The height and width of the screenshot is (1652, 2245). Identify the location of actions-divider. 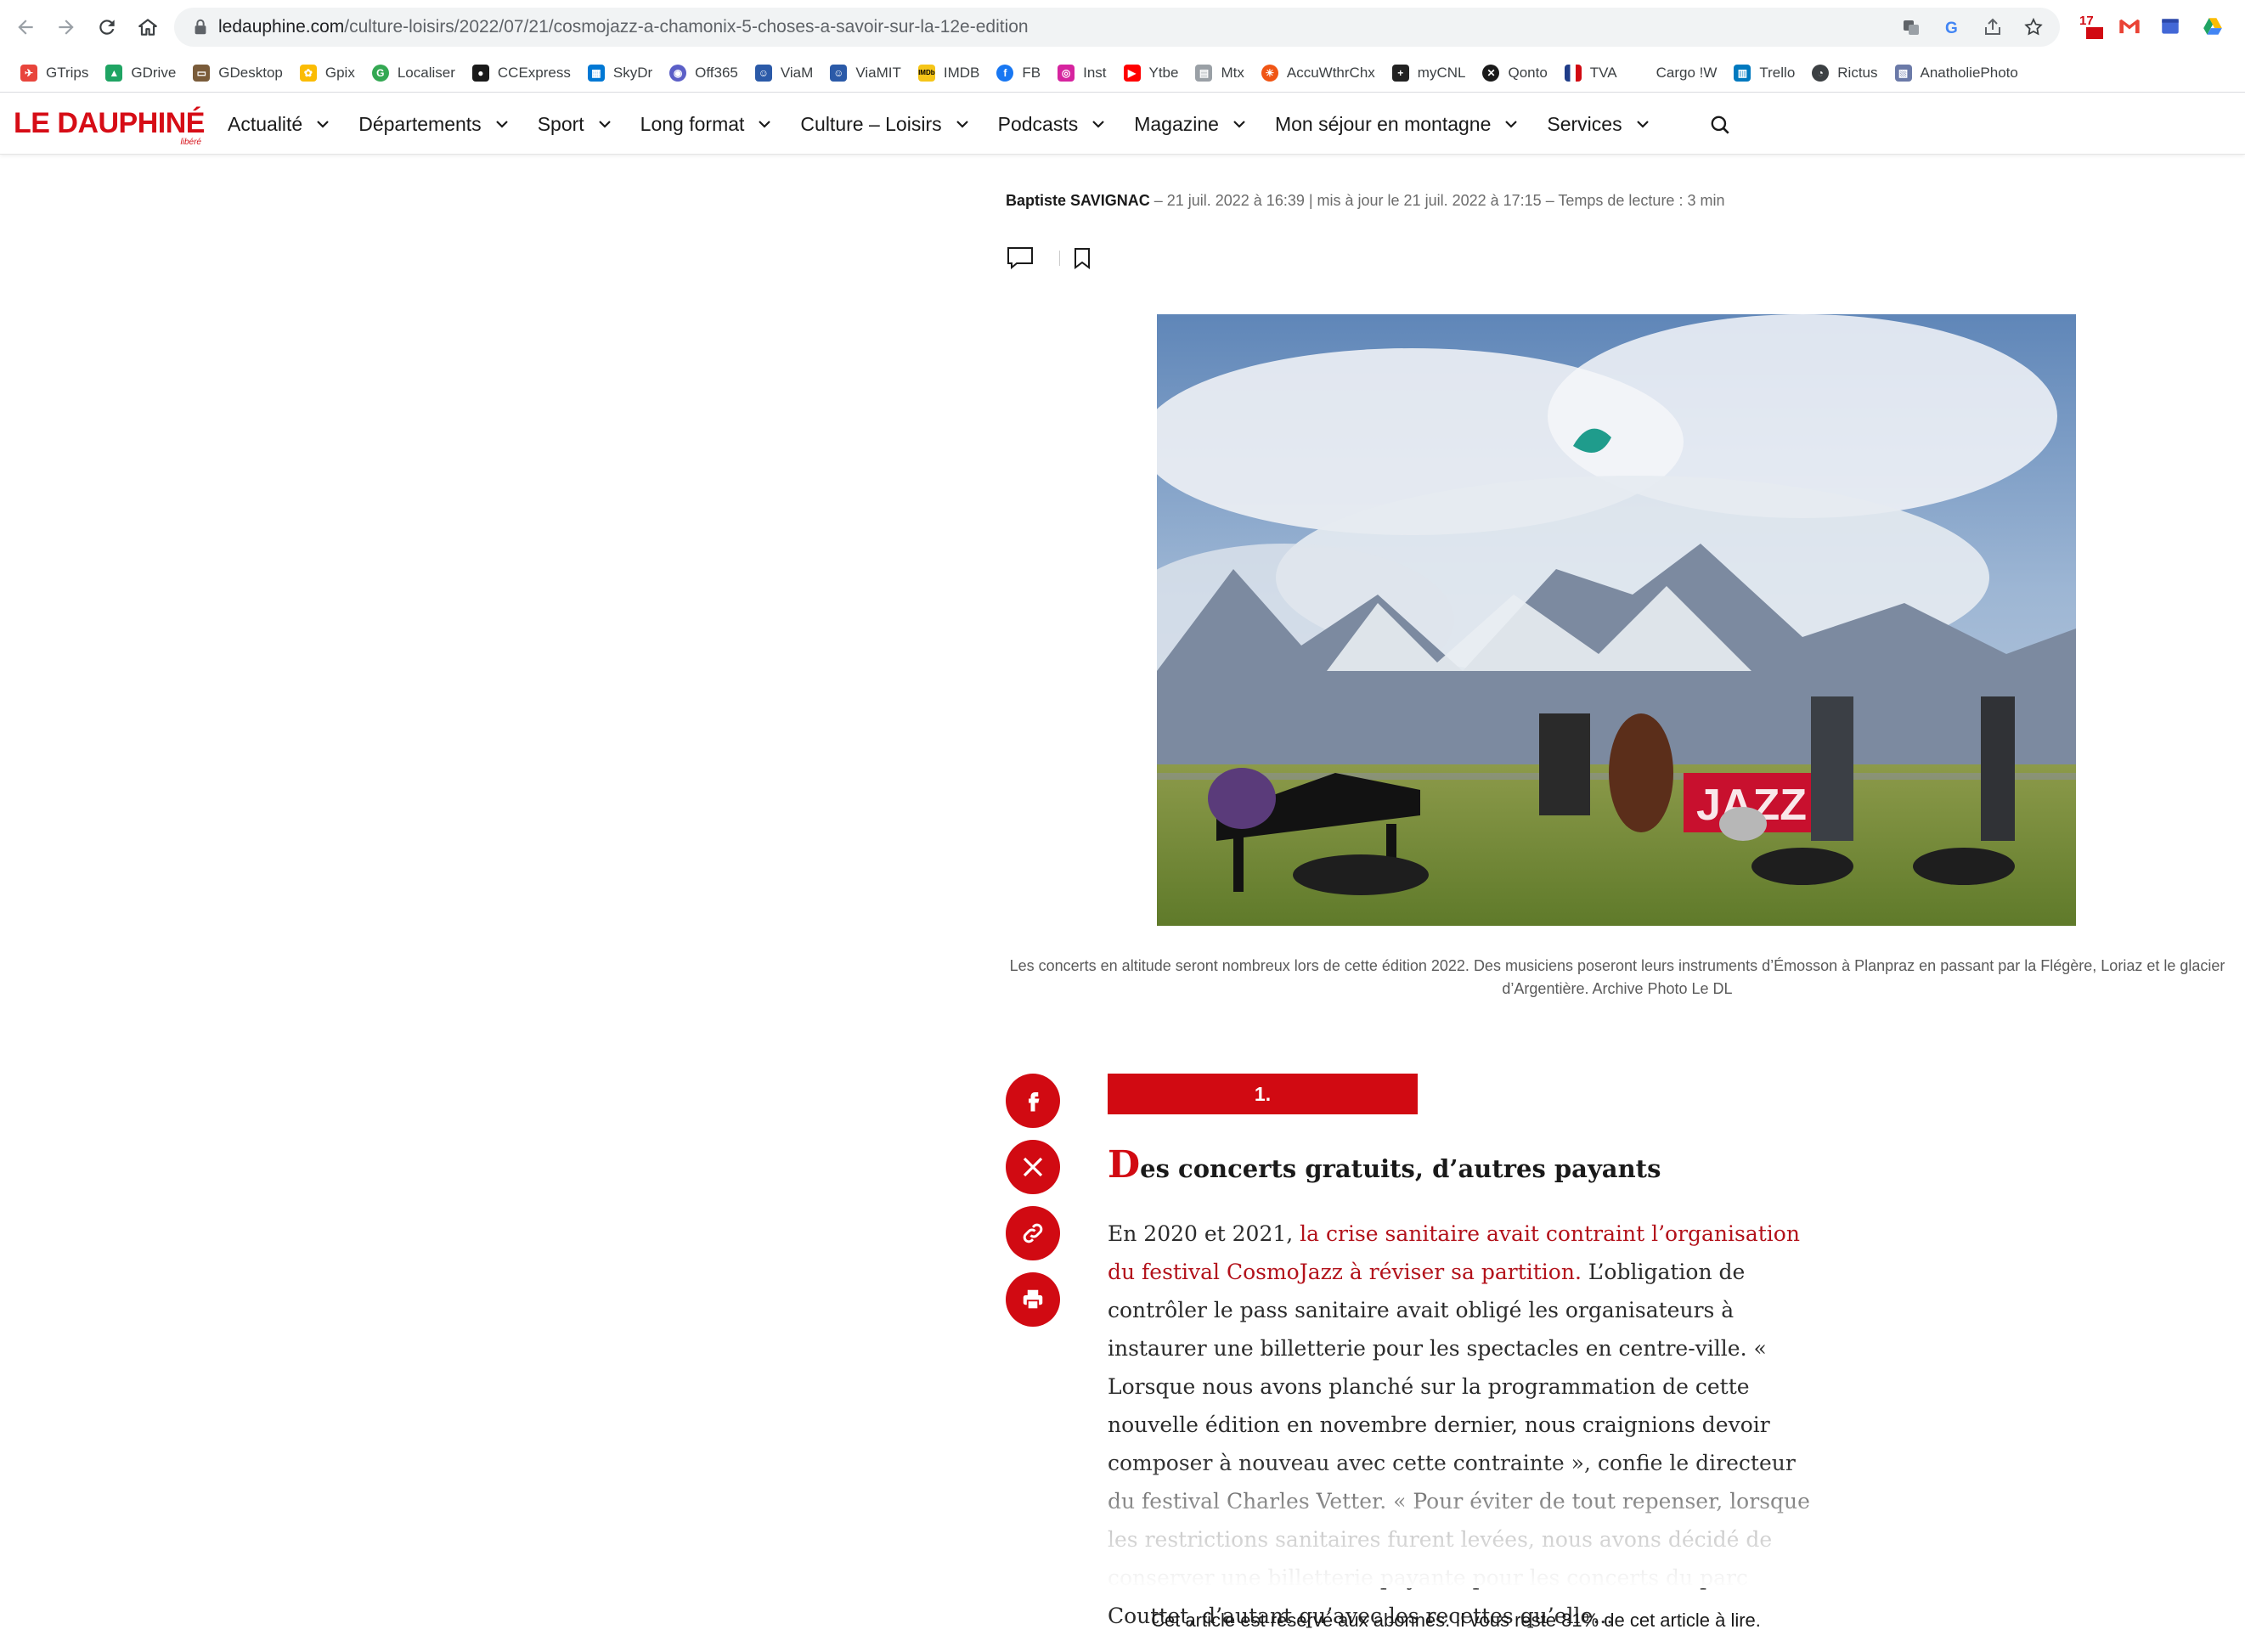
(1060, 258).